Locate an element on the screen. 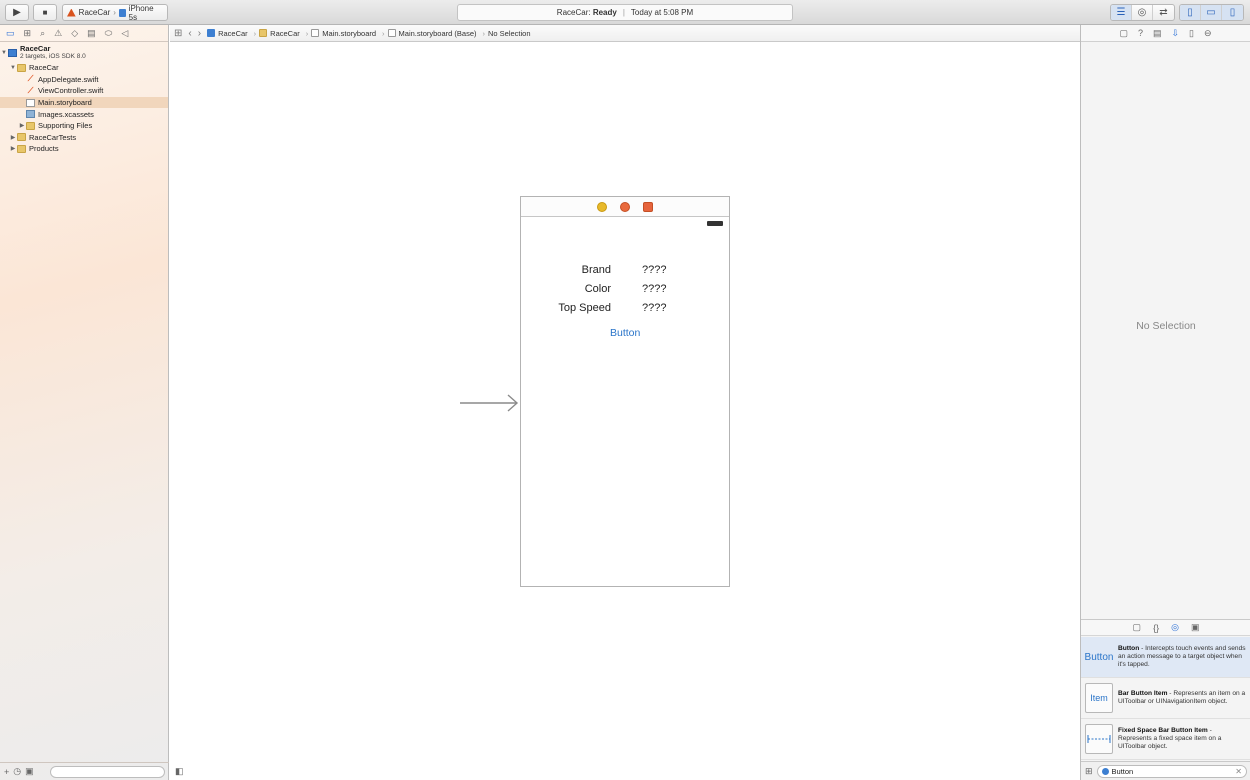 Image resolution: width=1250 pixels, height=780 pixels. scheme-selector: RaceCar › iPhone 5s is located at coordinates (115, 12).